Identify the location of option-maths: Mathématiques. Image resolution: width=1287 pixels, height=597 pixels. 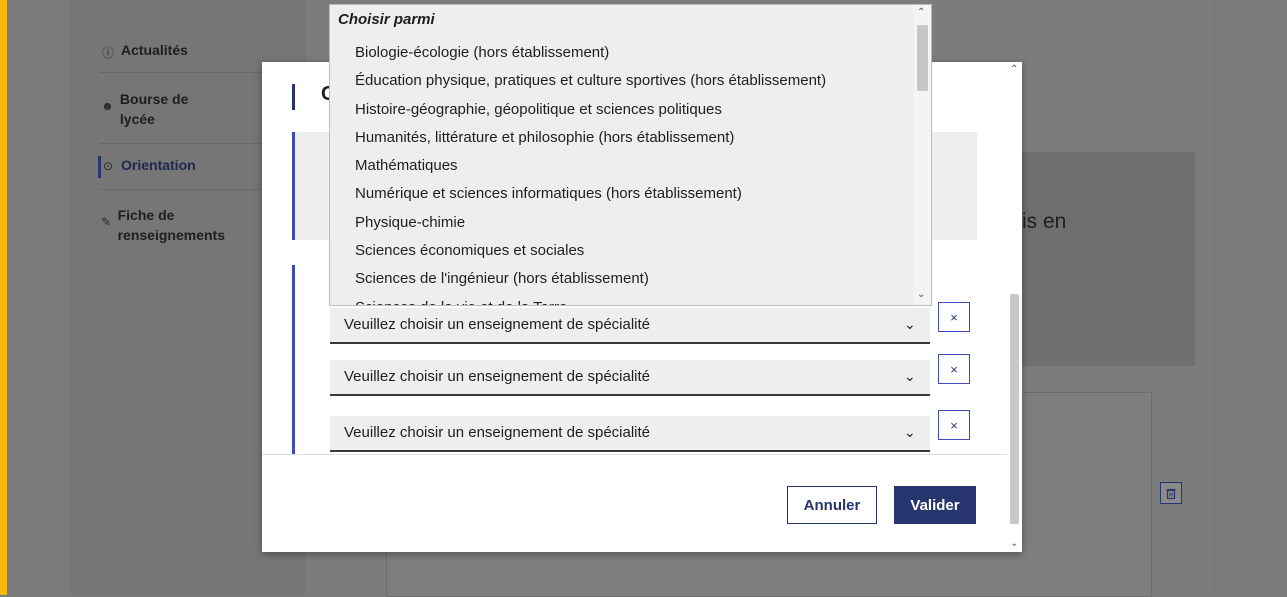
(590, 166).